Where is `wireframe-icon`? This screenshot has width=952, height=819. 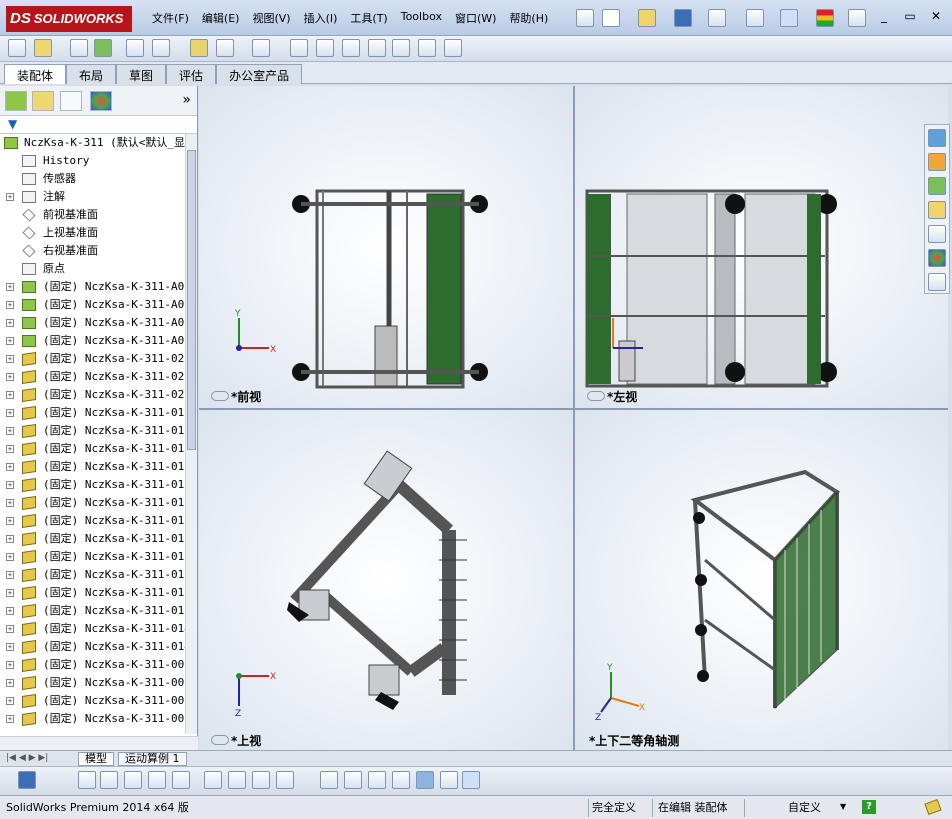 wireframe-icon is located at coordinates (401, 780).